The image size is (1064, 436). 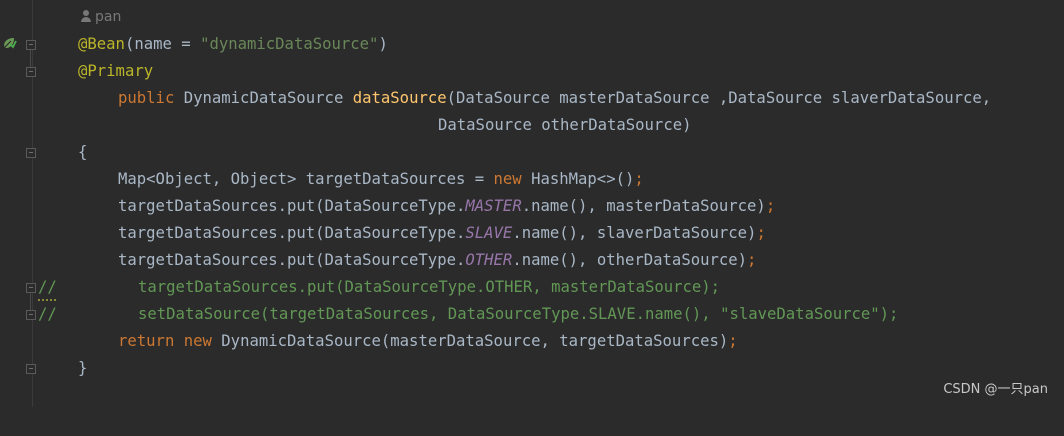 I want to click on brace: }, so click(x=83, y=368).